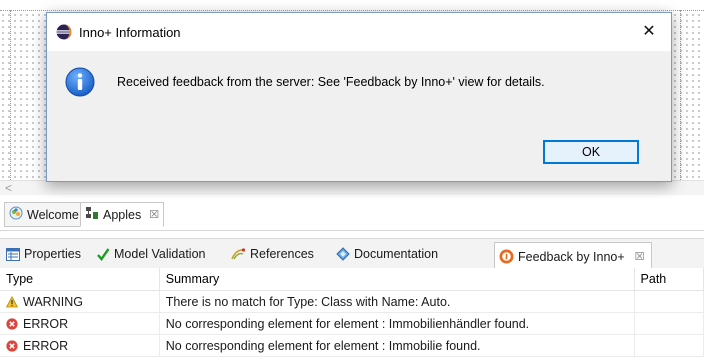 Image resolution: width=704 pixels, height=361 pixels. I want to click on tab-label: Model Validation, so click(160, 254).